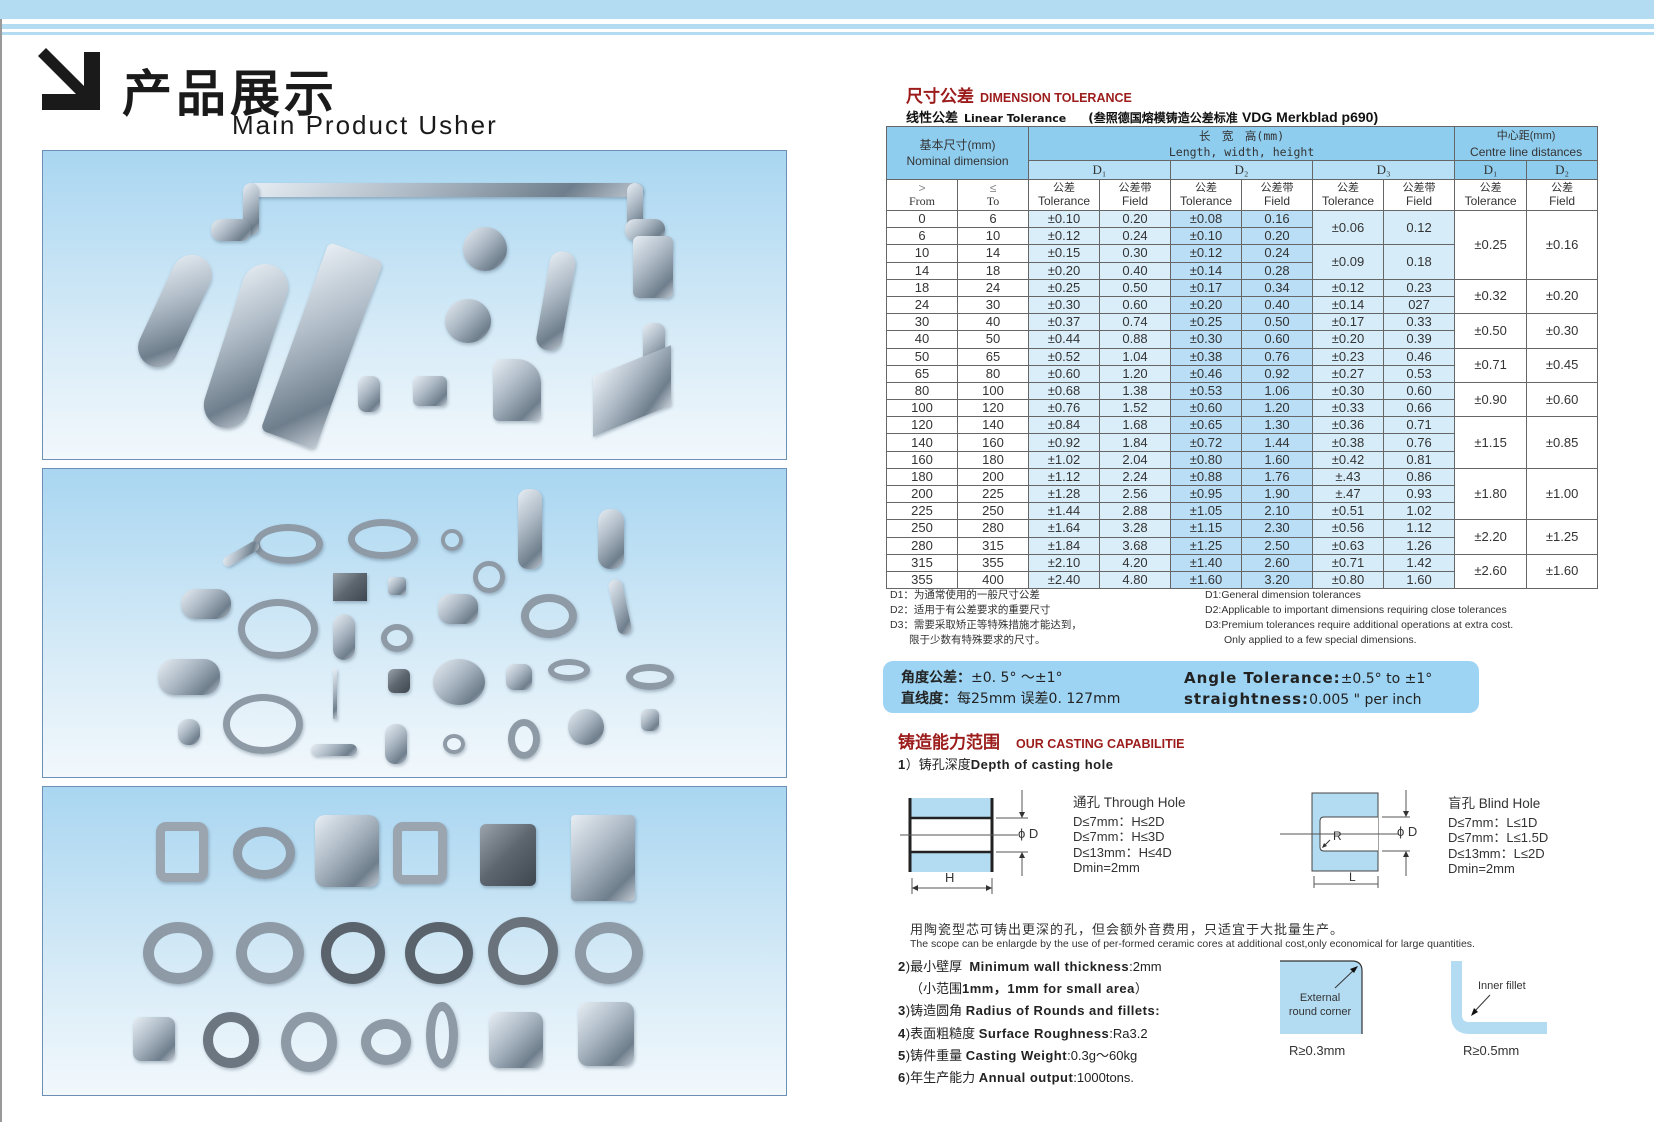 This screenshot has height=1122, width=1654. I want to click on centre-d2-cell: ±0.30, so click(1562, 331).